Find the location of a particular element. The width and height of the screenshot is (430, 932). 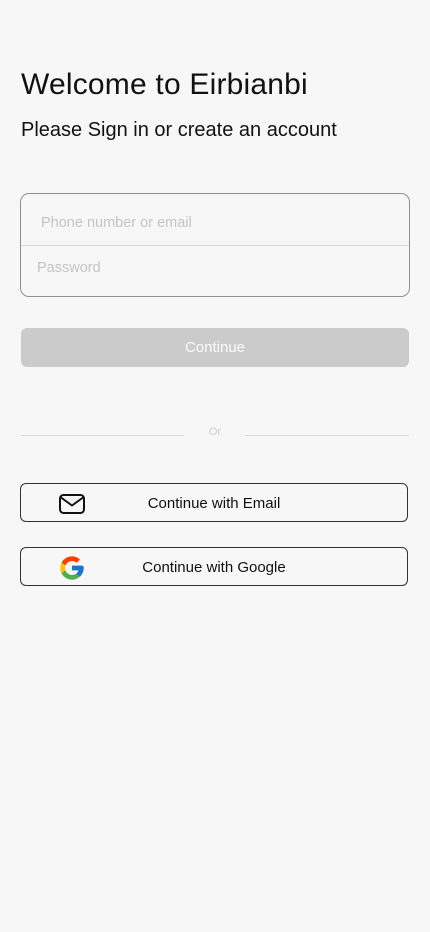

or-divider: Or is located at coordinates (215, 435).